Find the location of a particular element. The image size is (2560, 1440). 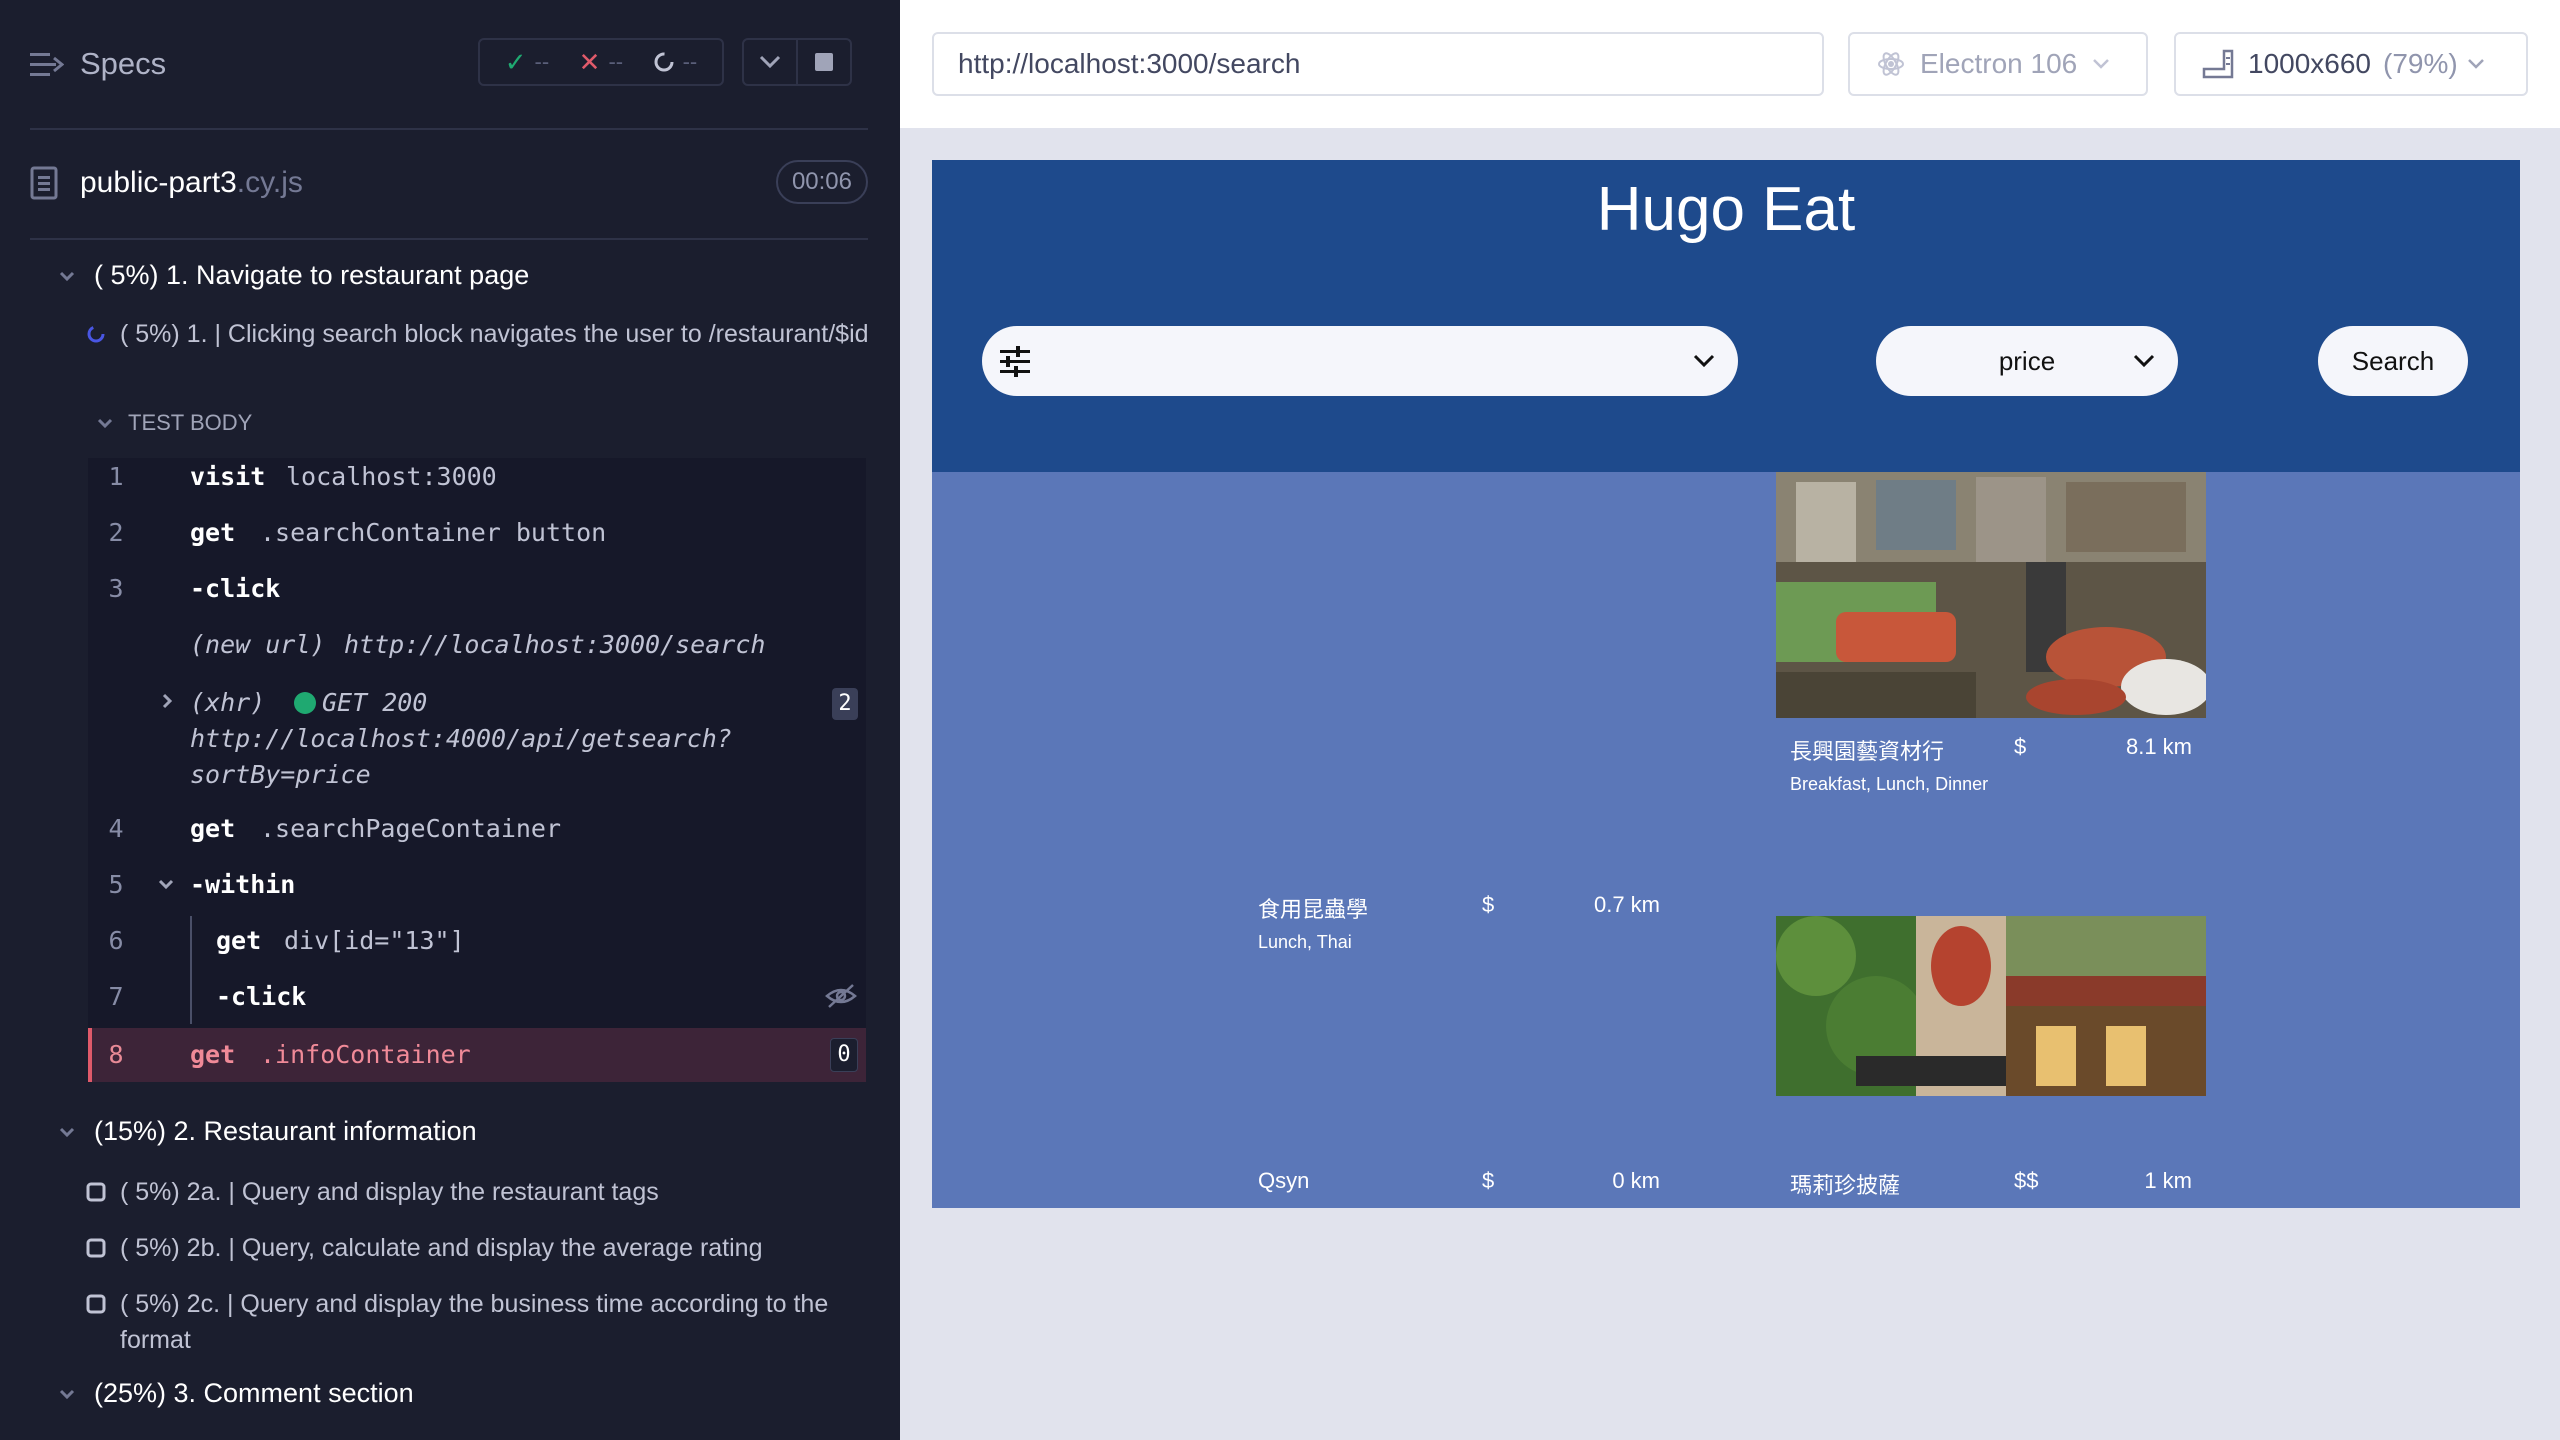

filter-select is located at coordinates (1360, 361).